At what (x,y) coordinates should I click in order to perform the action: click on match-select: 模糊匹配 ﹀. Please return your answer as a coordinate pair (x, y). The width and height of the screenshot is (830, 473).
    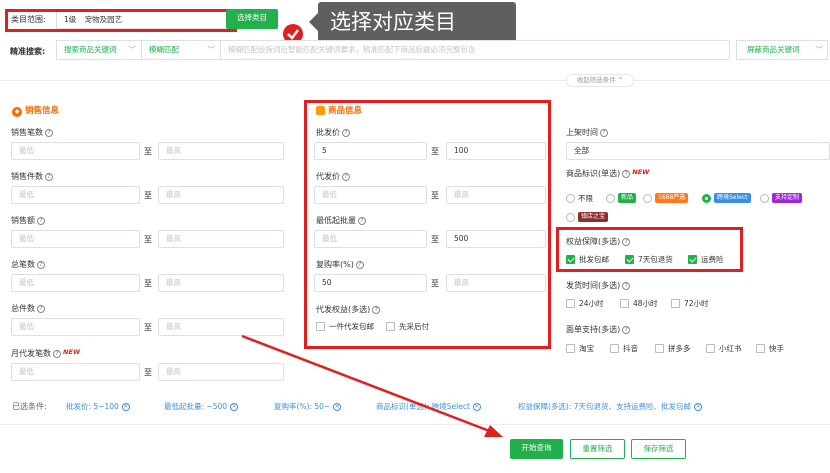
    Looking at the image, I should click on (181, 50).